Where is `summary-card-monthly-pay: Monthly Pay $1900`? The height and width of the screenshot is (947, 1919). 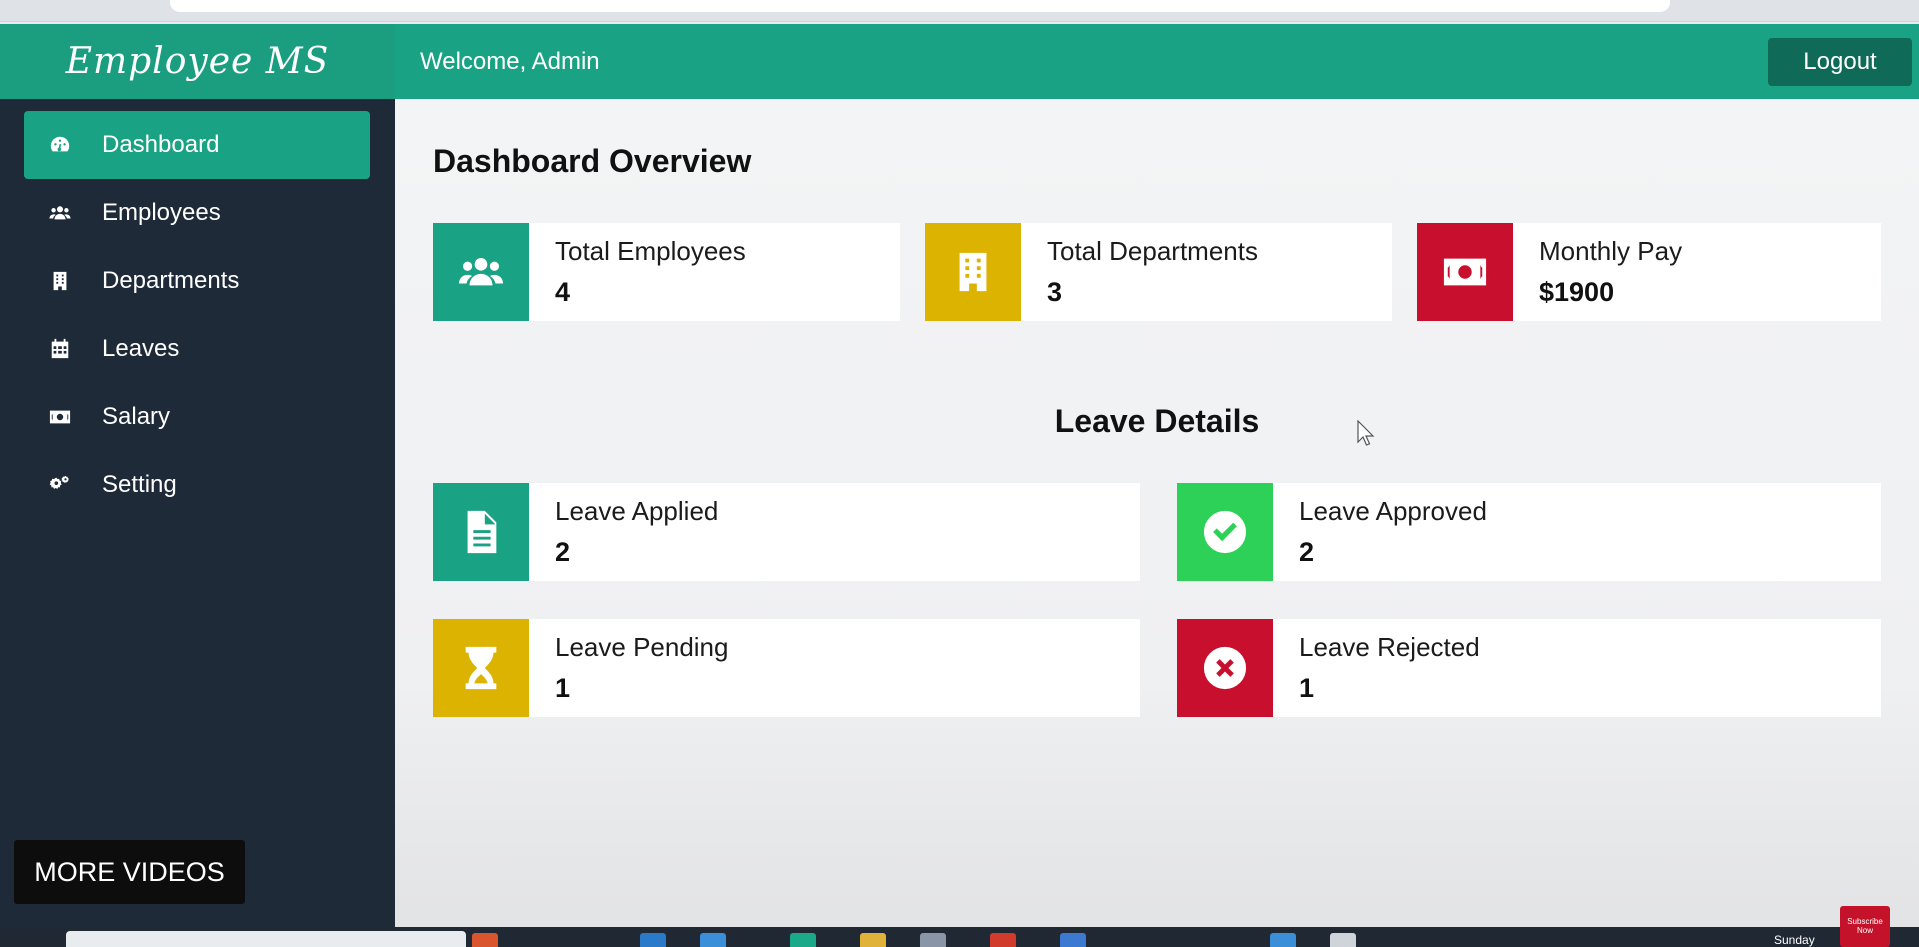
summary-card-monthly-pay: Monthly Pay $1900 is located at coordinates (1649, 272).